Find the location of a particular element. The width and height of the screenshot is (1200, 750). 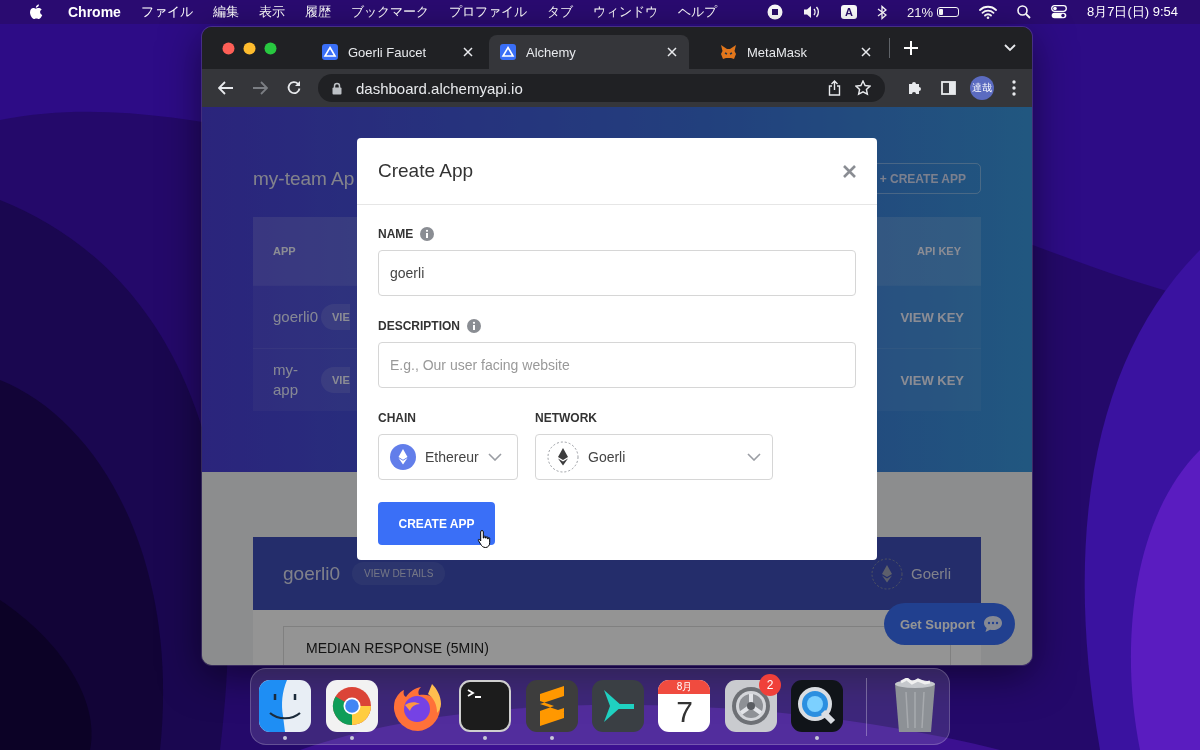

volume-icon is located at coordinates (811, 12).